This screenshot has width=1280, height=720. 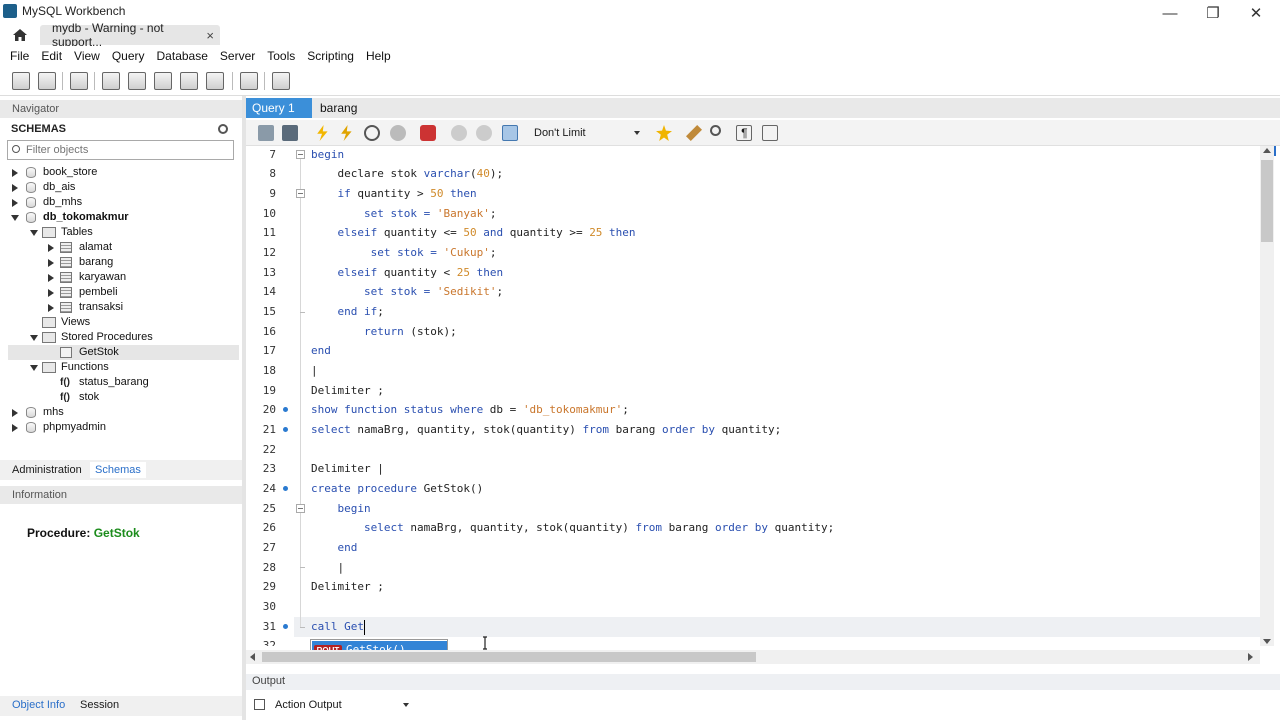 What do you see at coordinates (1267, 150) in the screenshot?
I see `scroll-up-icon` at bounding box center [1267, 150].